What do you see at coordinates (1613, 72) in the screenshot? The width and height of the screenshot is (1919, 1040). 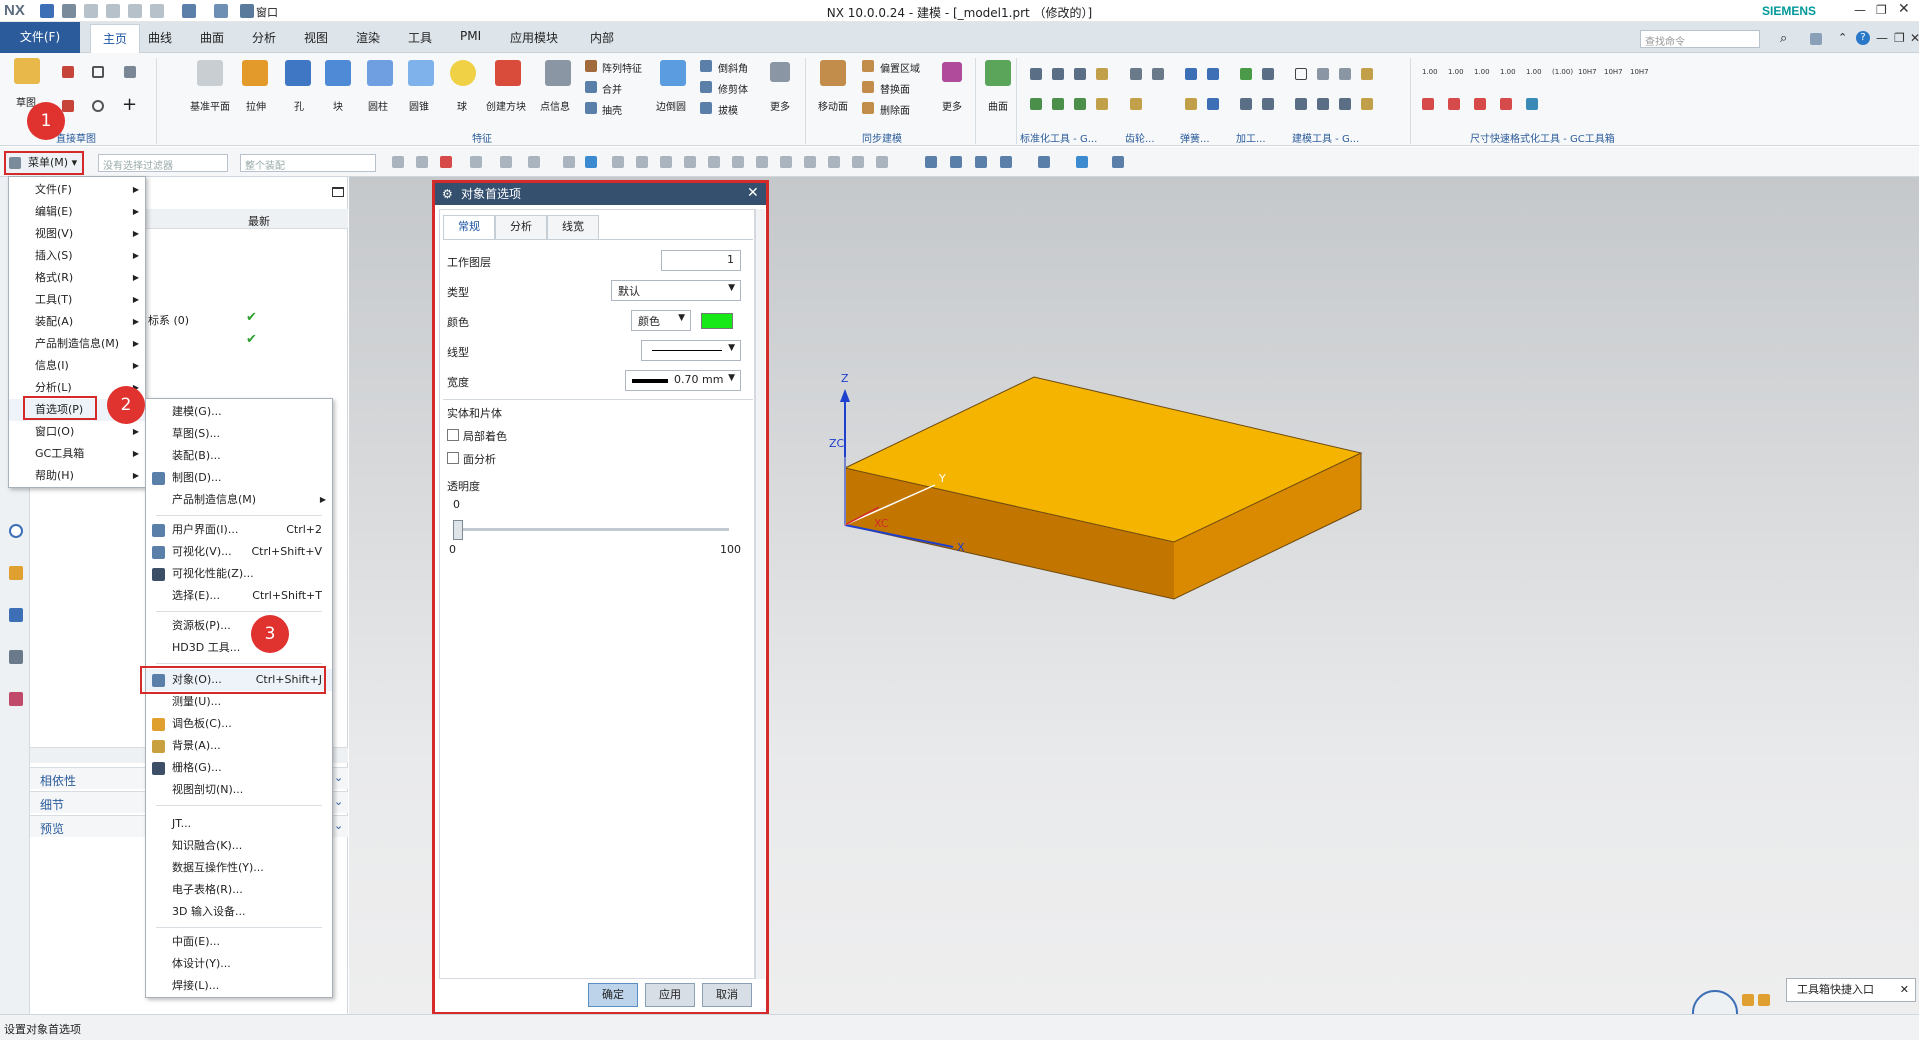 I see `dim-format-icon-8: 10H7` at bounding box center [1613, 72].